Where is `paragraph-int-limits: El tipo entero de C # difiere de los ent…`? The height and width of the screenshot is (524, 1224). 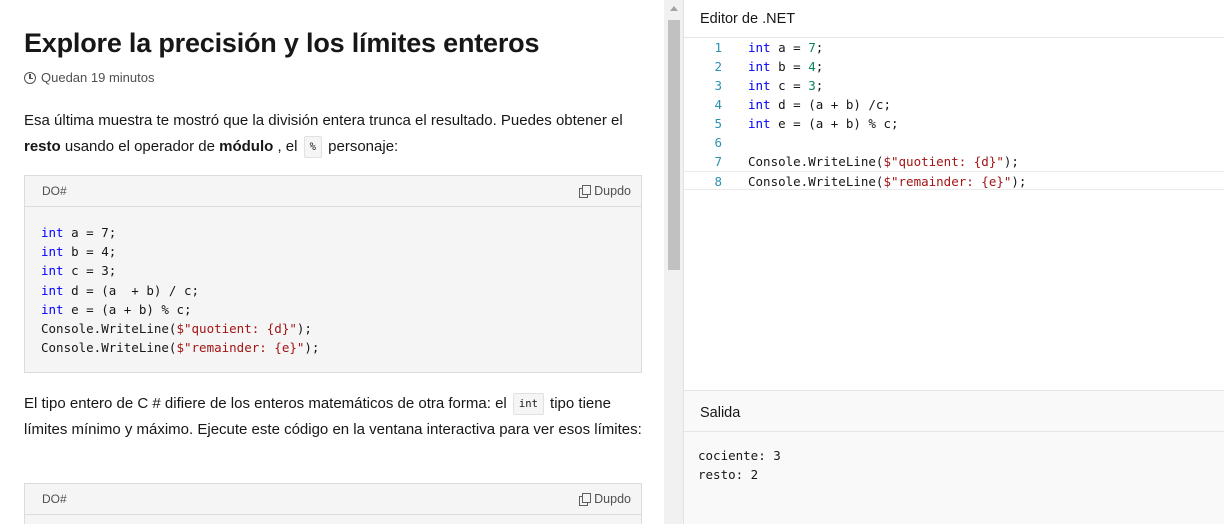
paragraph-int-limits: El tipo entero de C # difiere de los ent… is located at coordinates (333, 417).